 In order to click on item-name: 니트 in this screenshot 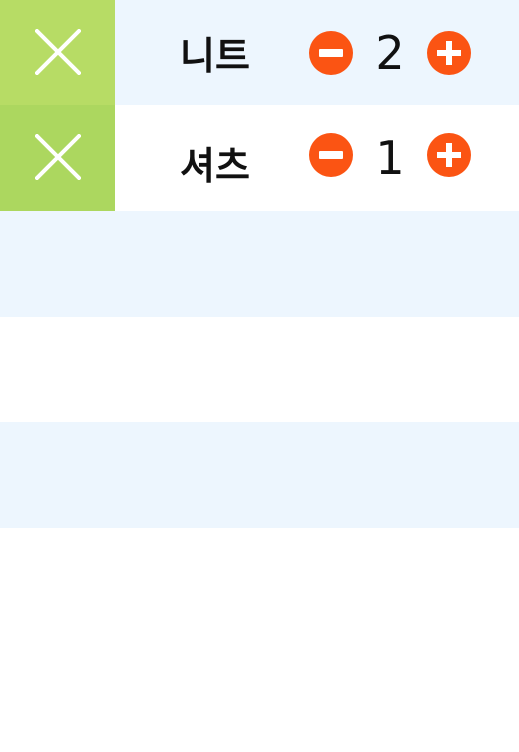, I will do `click(215, 56)`.